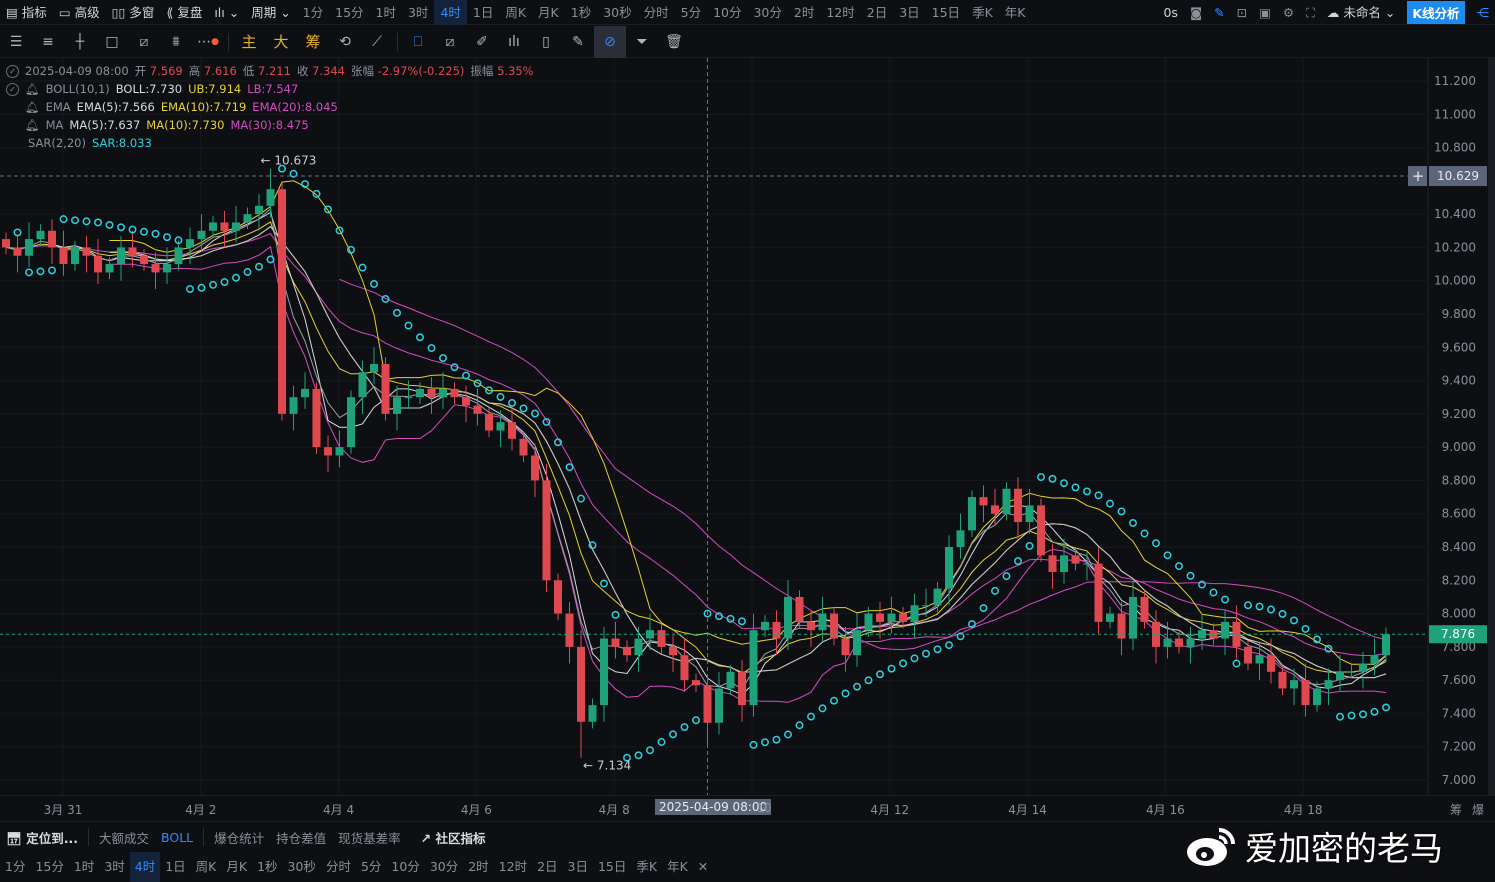 The image size is (1495, 882). I want to click on boll-tab: BOLL, so click(177, 837).